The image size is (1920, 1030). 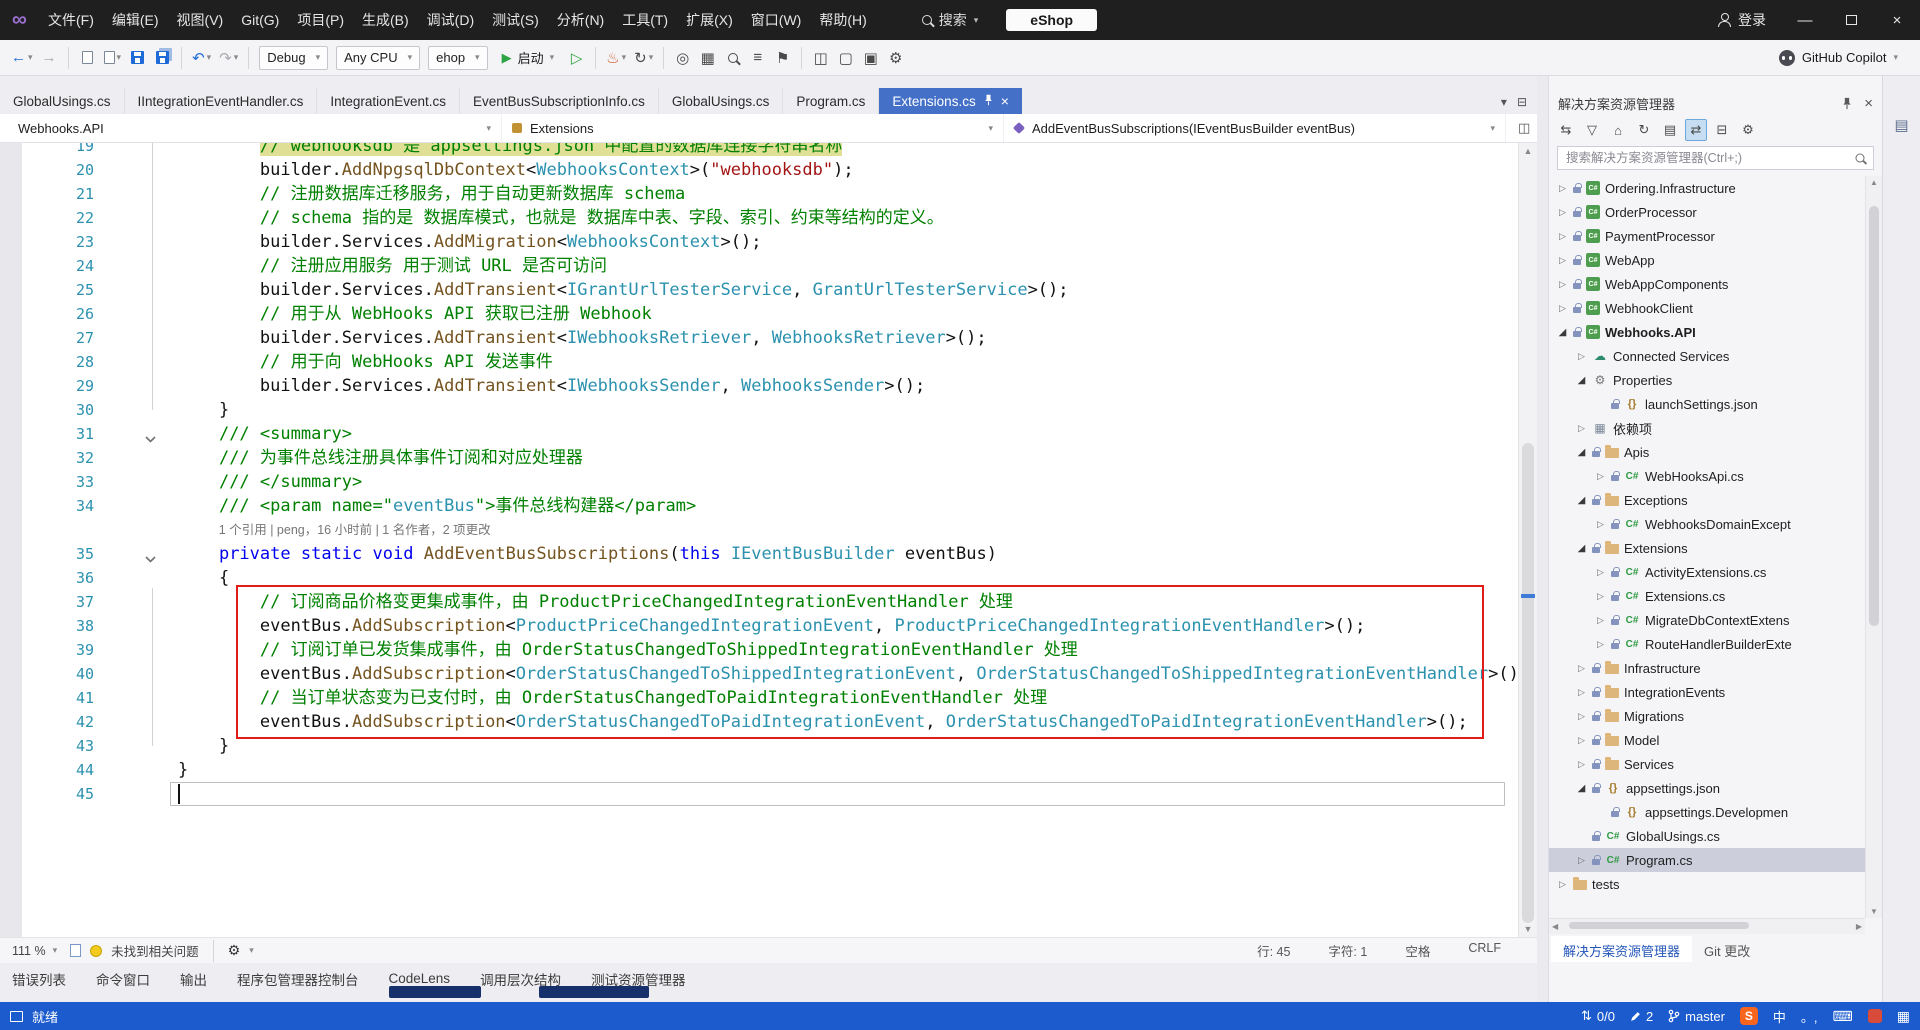 What do you see at coordinates (1522, 102) in the screenshot?
I see `tab-options-icon: ⊟` at bounding box center [1522, 102].